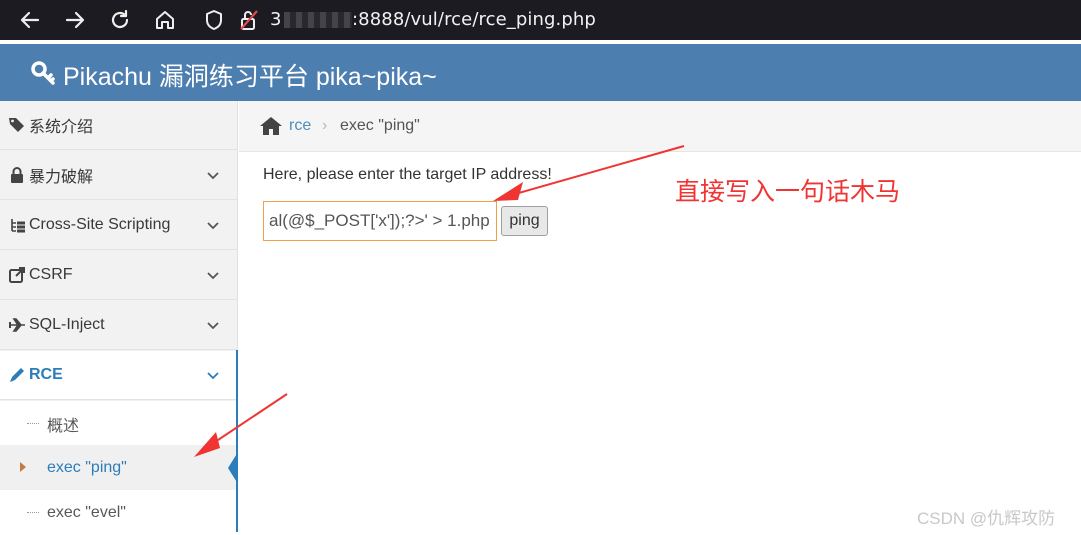 This screenshot has height=535, width=1081. Describe the element at coordinates (986, 518) in the screenshot. I see `csdn-watermark: CSDN @仇辉攻防` at that location.